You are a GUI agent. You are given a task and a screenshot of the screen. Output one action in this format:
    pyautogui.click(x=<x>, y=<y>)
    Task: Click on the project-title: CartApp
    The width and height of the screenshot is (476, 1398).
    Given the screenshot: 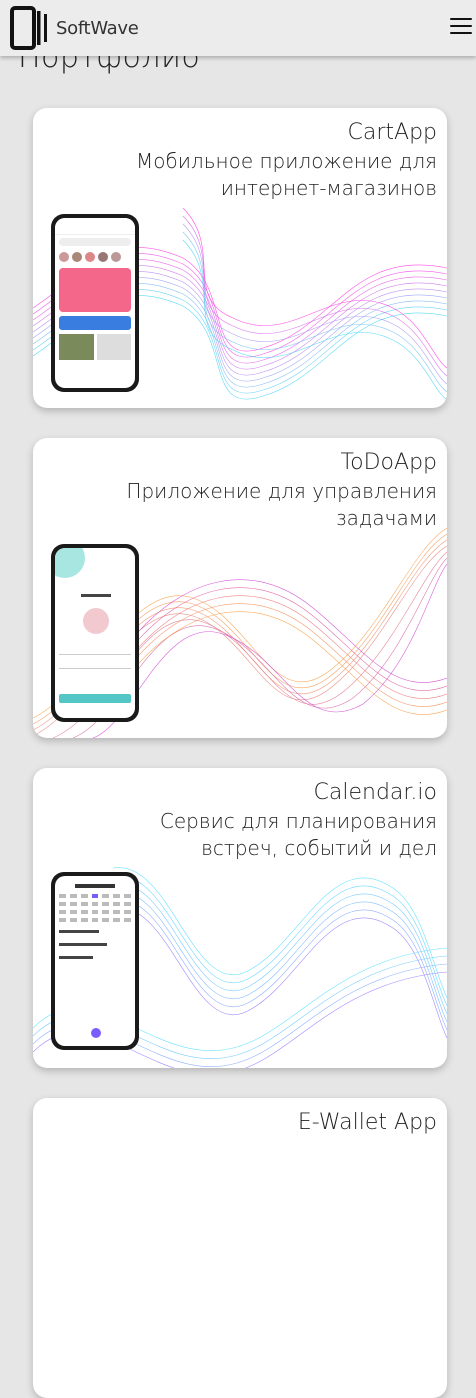 What is the action you would take?
    pyautogui.click(x=392, y=132)
    